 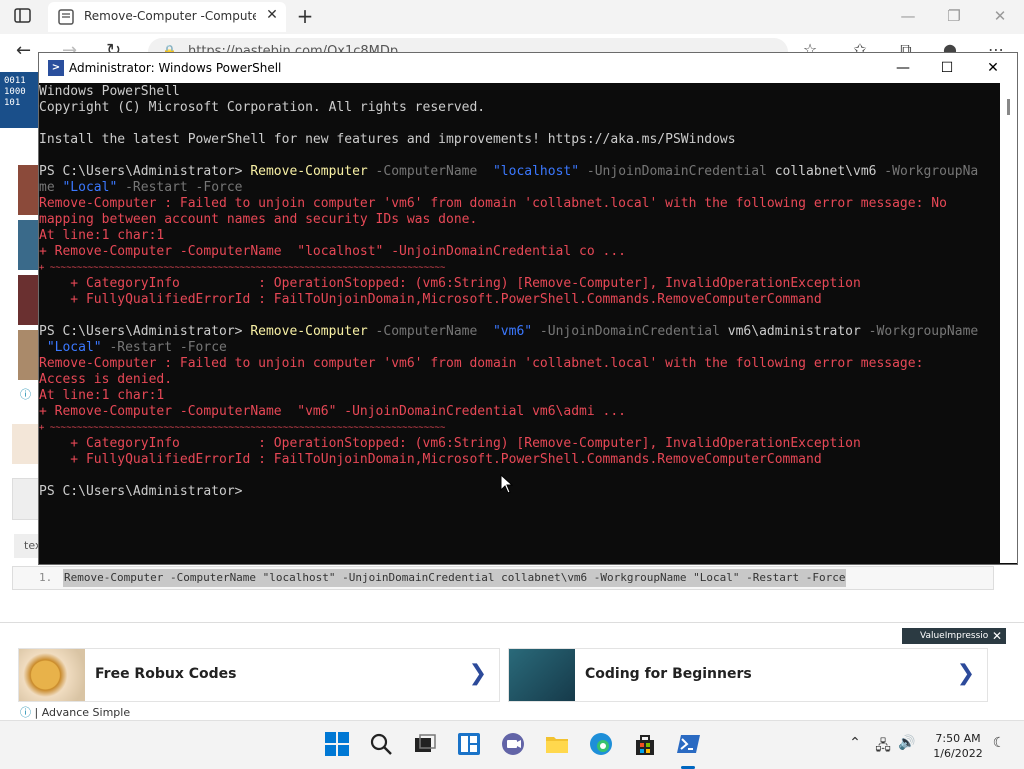 I want to click on parameter: me, so click(x=51, y=187).